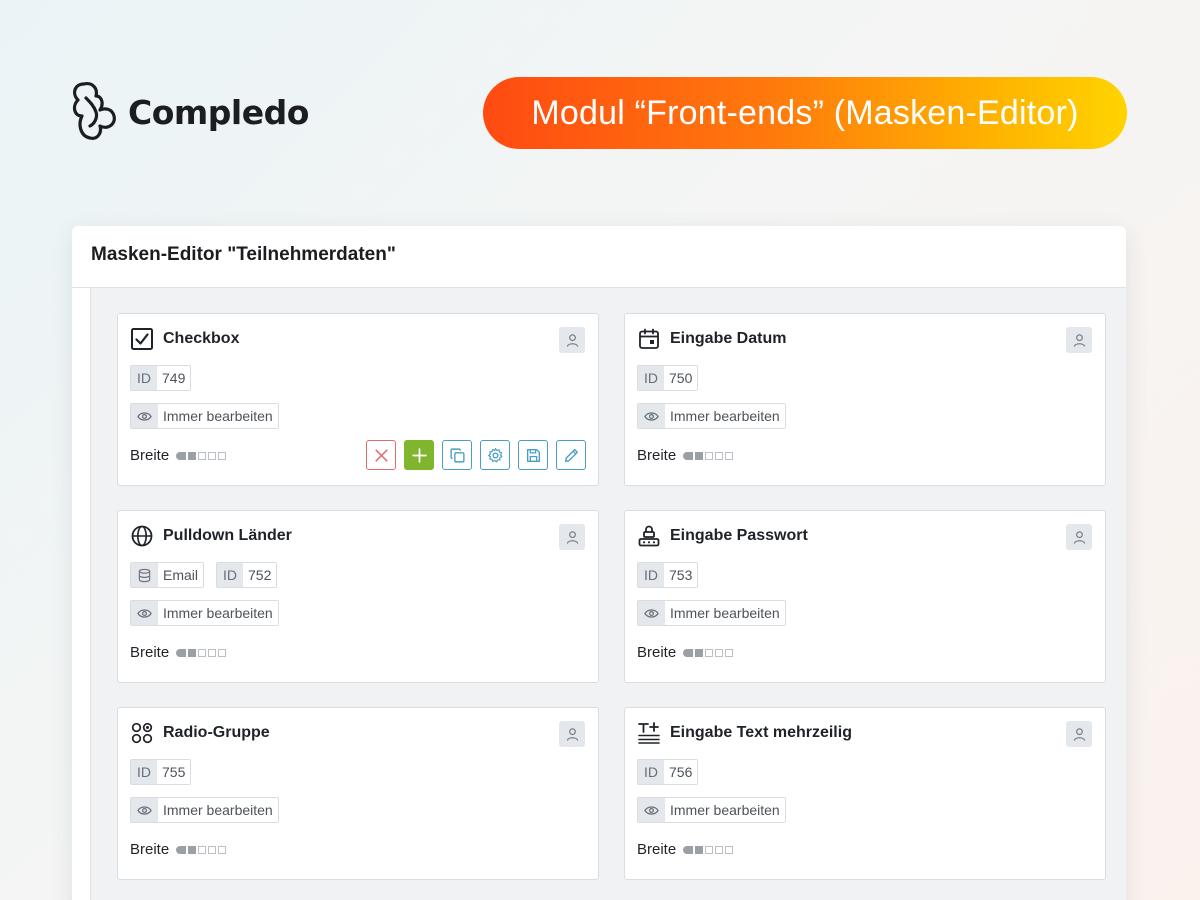 The height and width of the screenshot is (900, 1200). What do you see at coordinates (722, 536) in the screenshot?
I see `field-title: Eingabe Passwort` at bounding box center [722, 536].